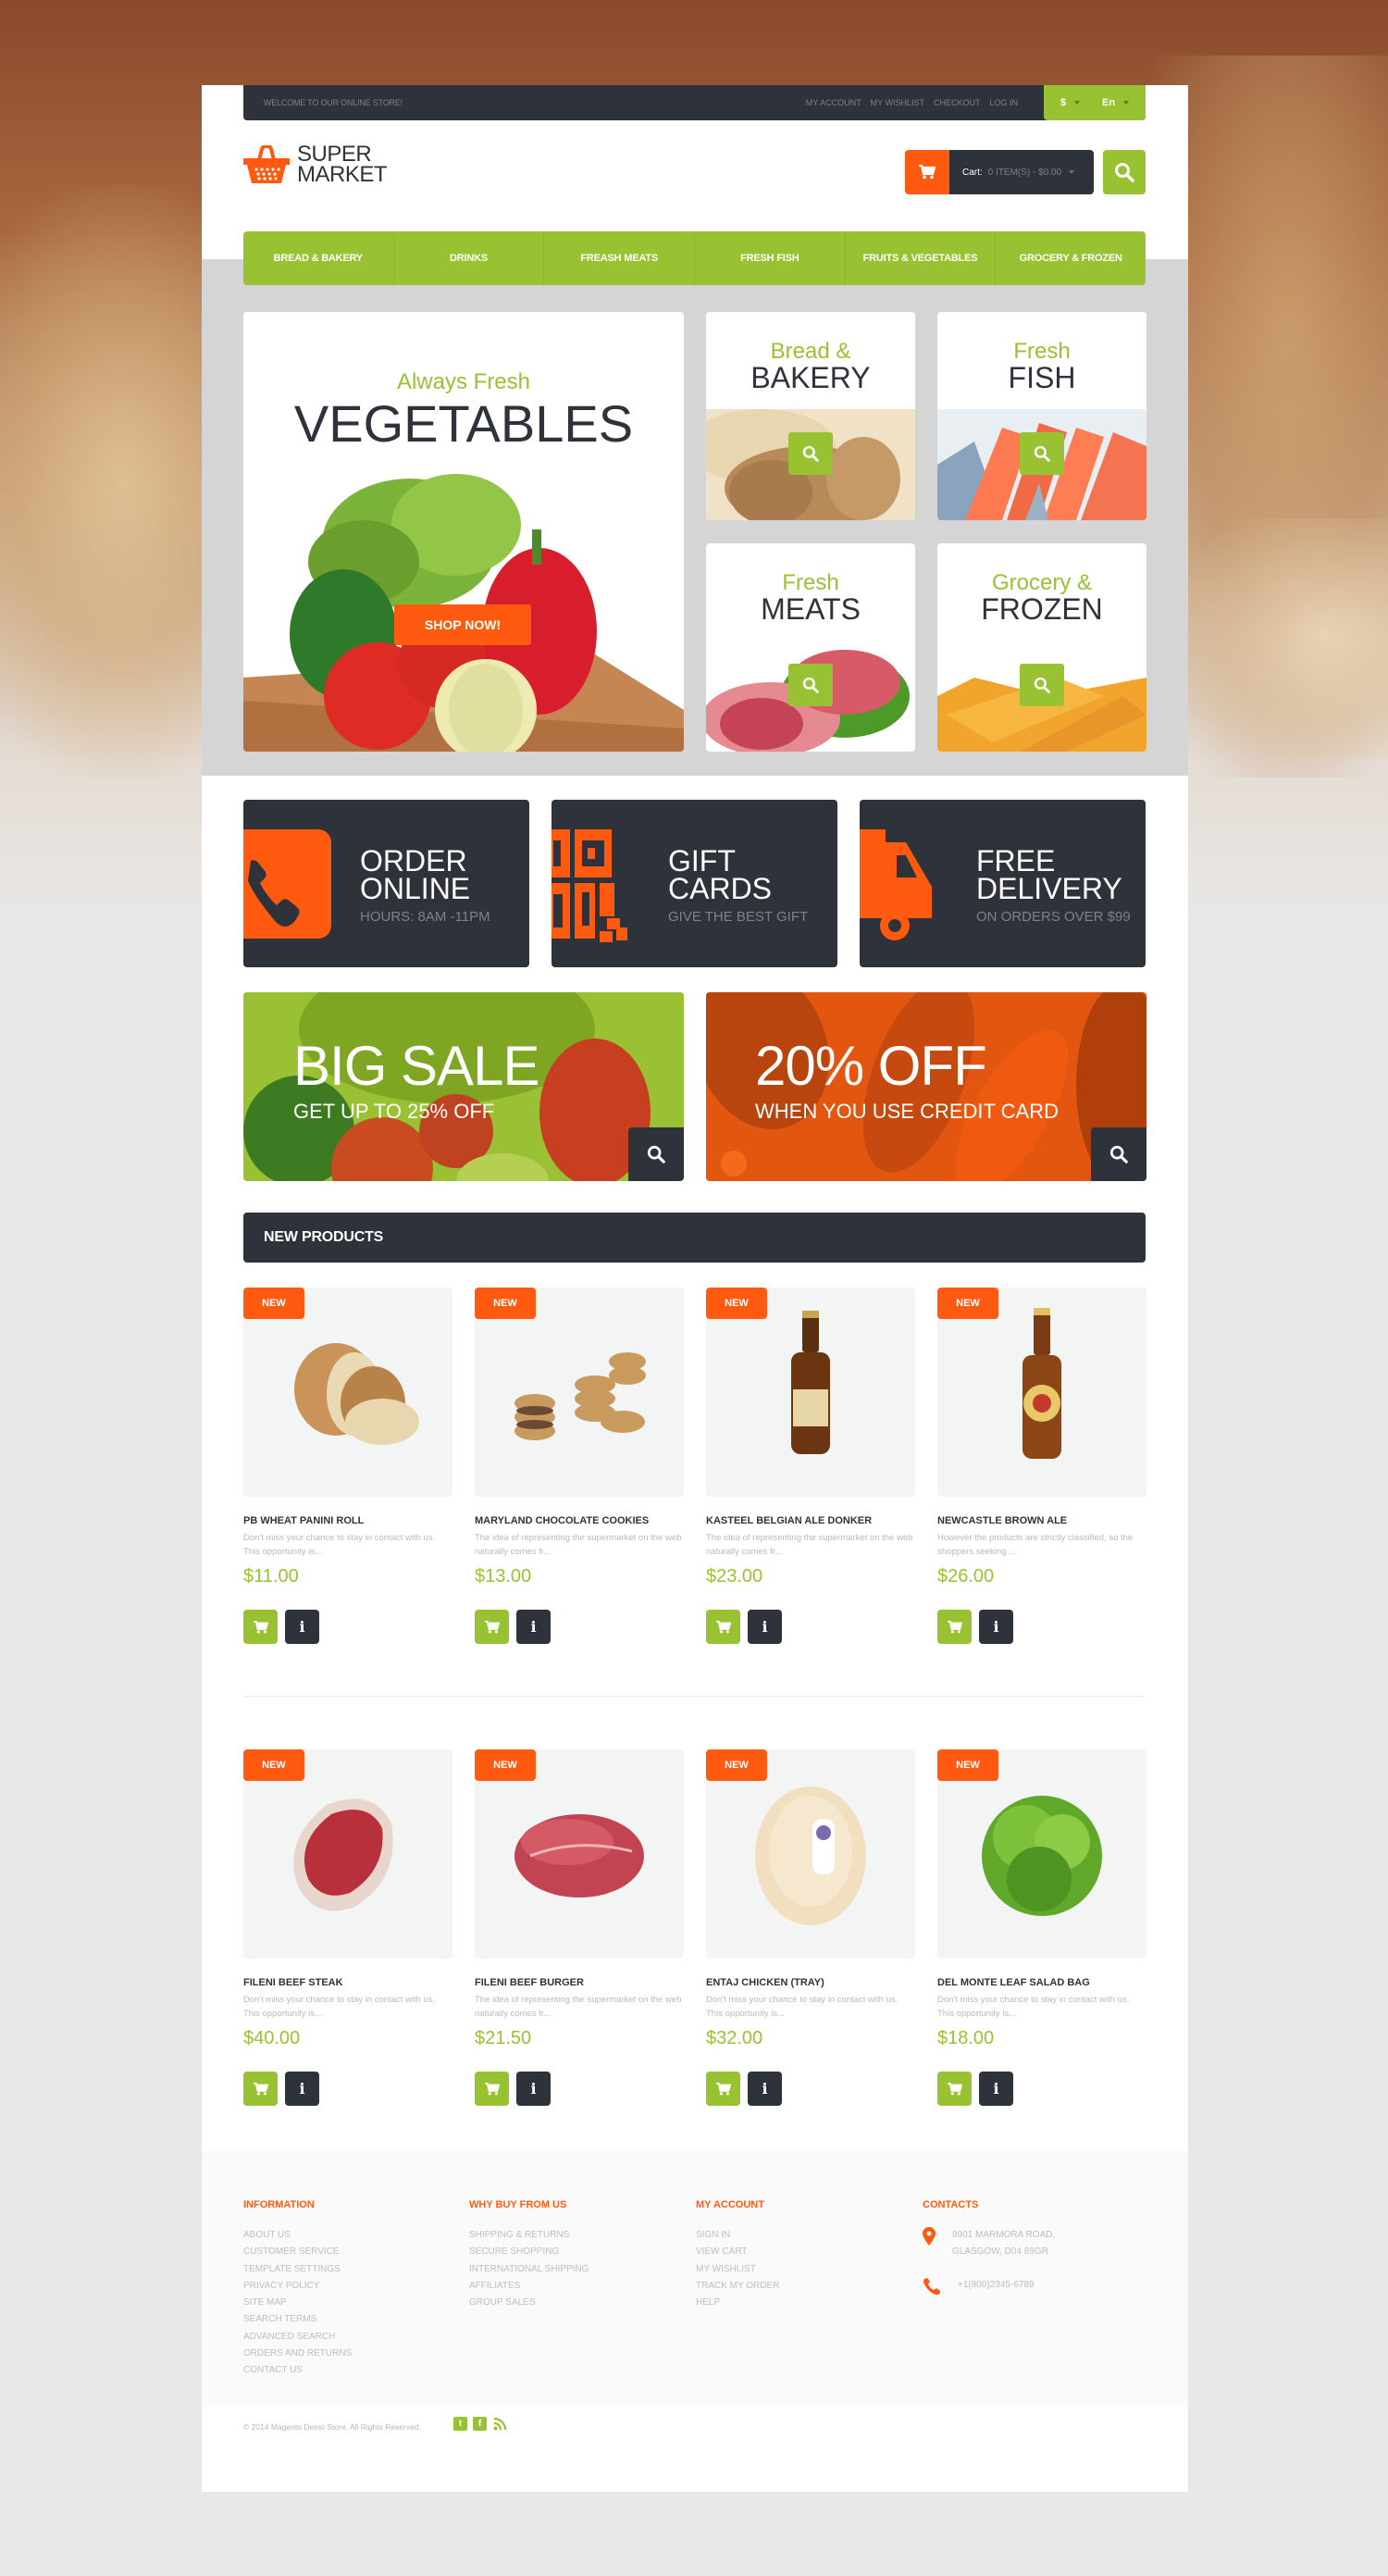  Describe the element at coordinates (386, 883) in the screenshot. I see `feature-order-online: ORDER ONLINE HOURS: 8AM -11PM` at that location.